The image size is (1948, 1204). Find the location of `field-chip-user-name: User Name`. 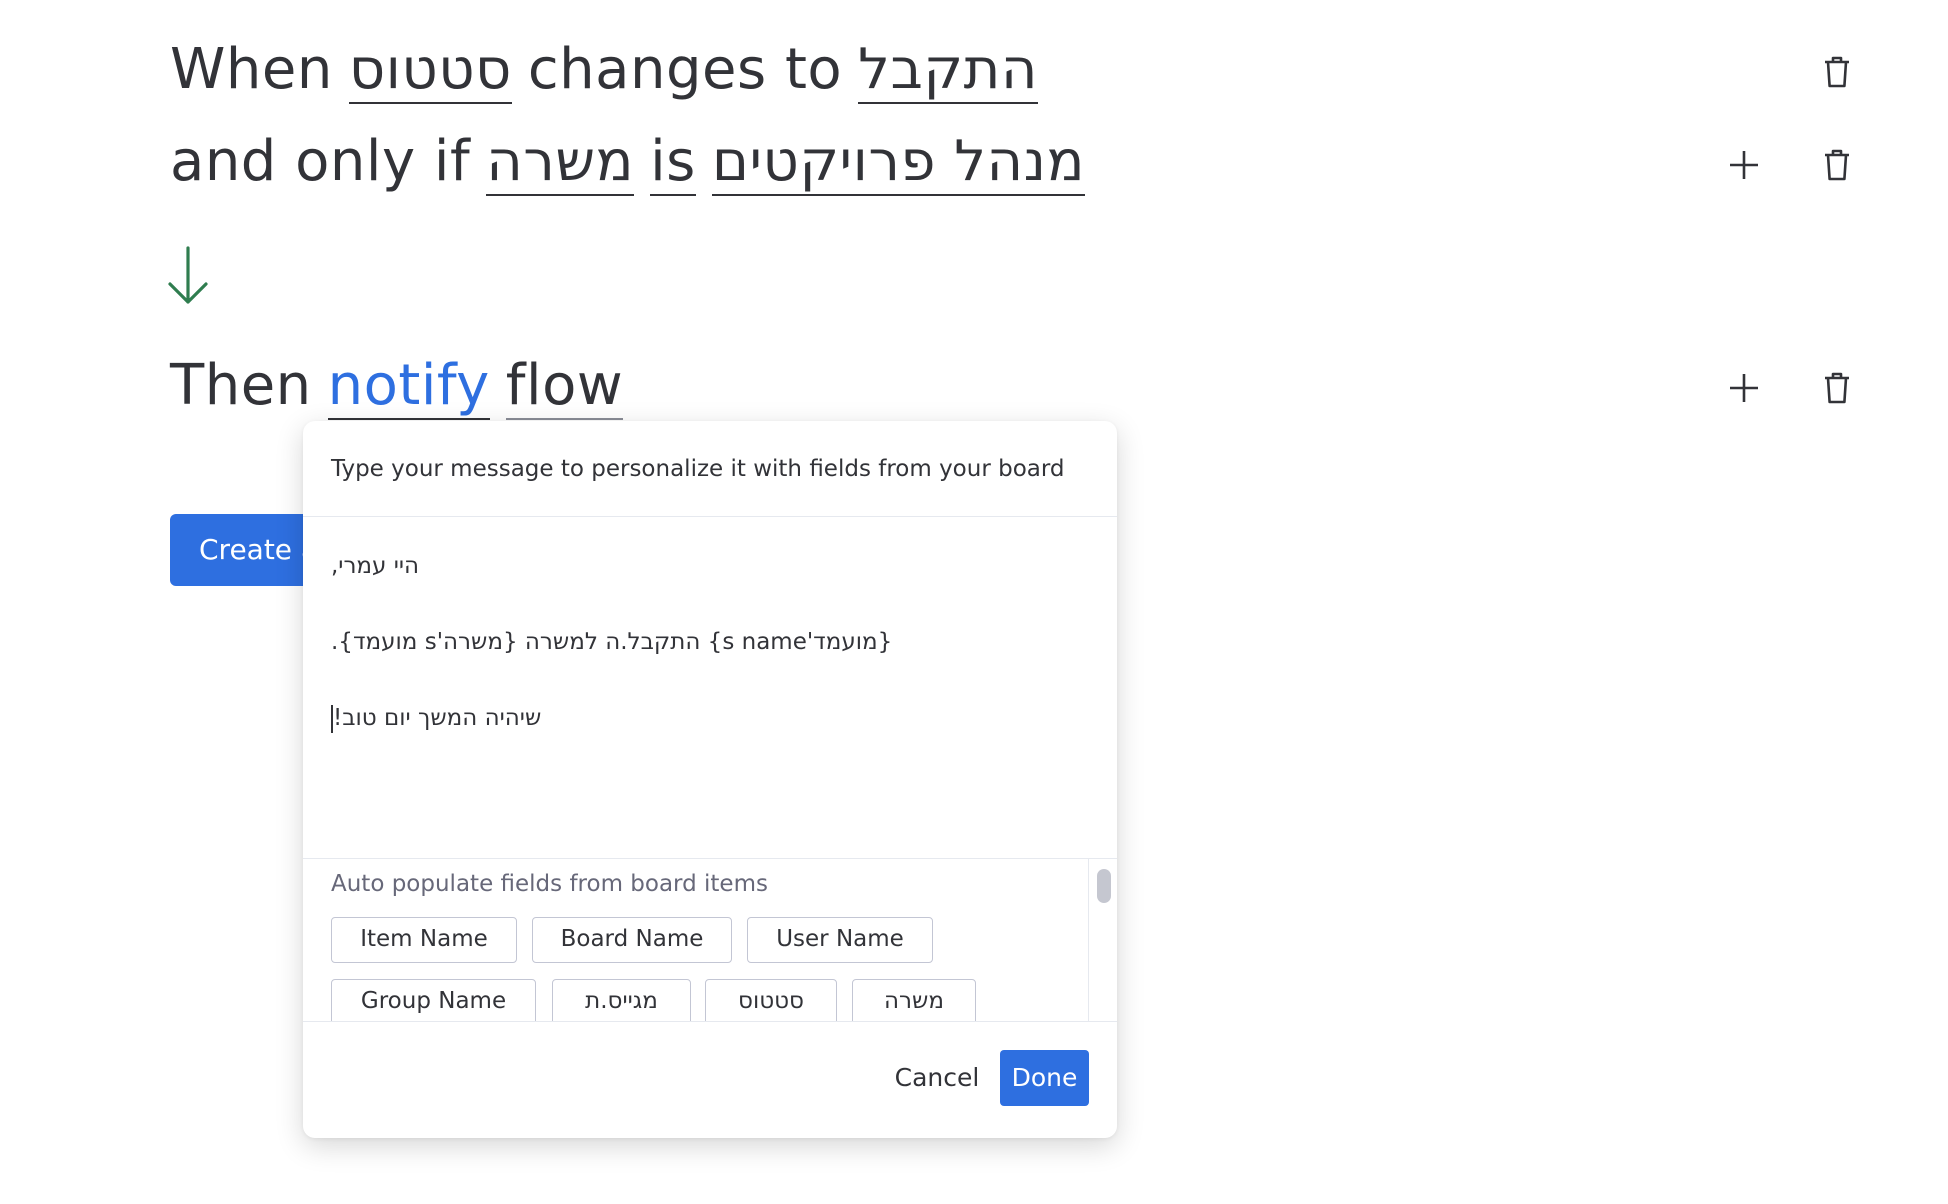

field-chip-user-name: User Name is located at coordinates (840, 940).